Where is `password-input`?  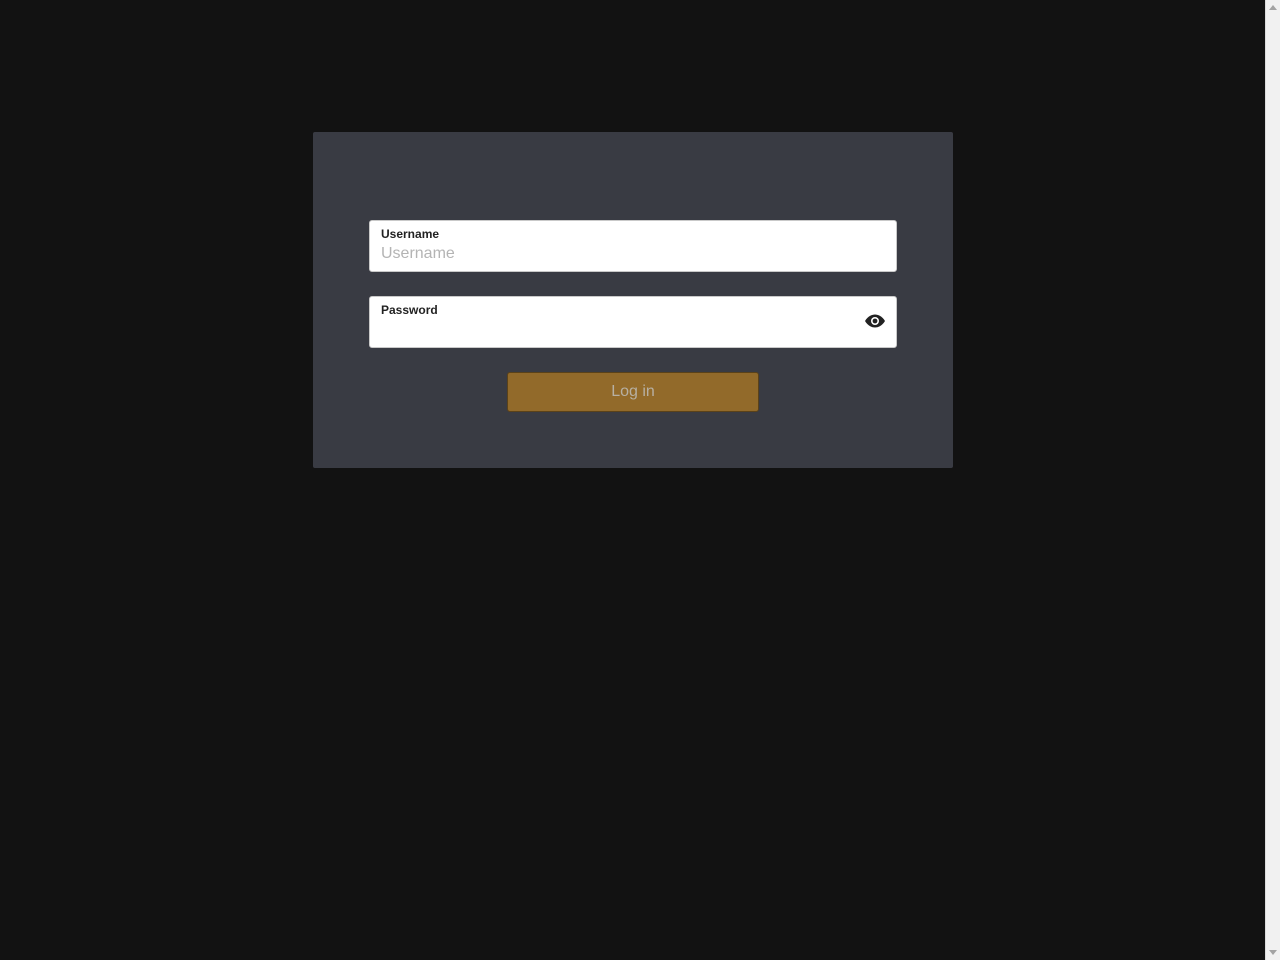 password-input is located at coordinates (616, 330).